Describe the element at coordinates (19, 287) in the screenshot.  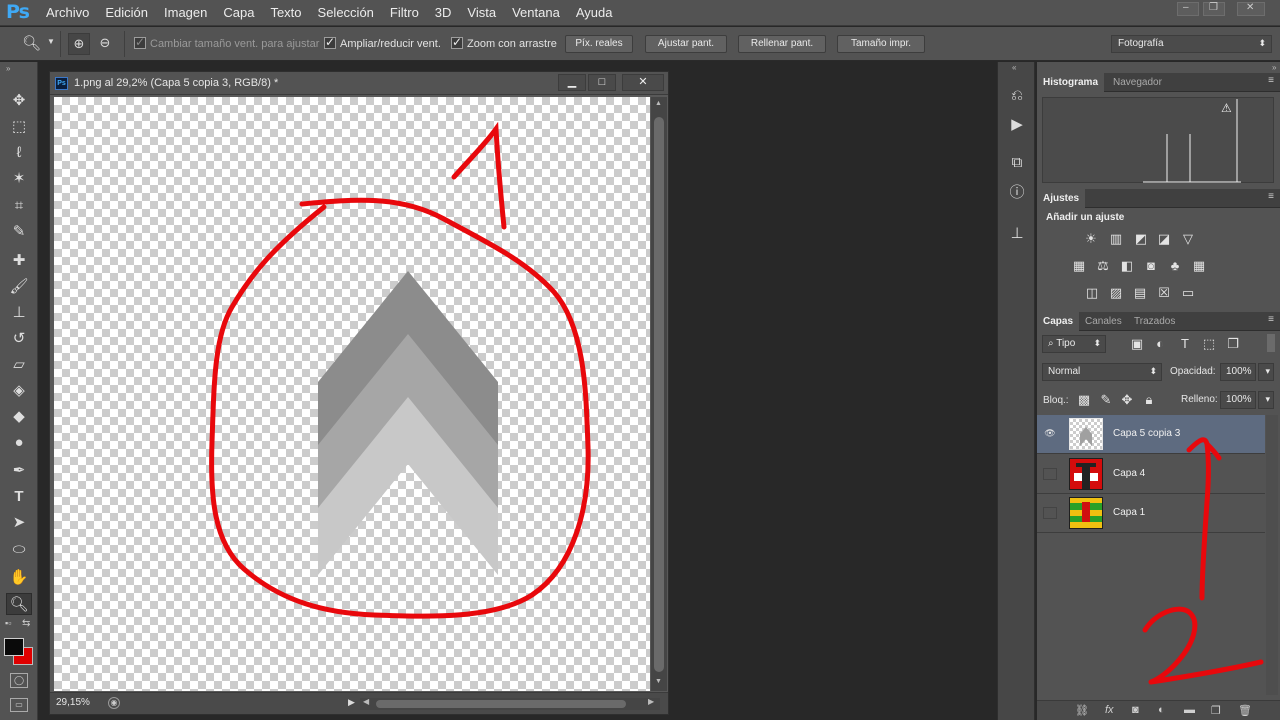
I see `brush-icon: 🖌︎` at that location.